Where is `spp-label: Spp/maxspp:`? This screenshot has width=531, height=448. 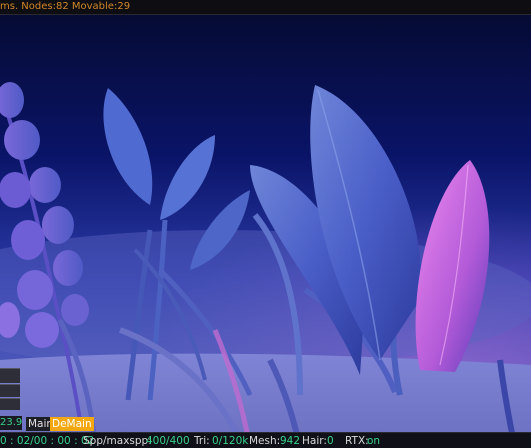 spp-label: Spp/maxspp: is located at coordinates (117, 441).